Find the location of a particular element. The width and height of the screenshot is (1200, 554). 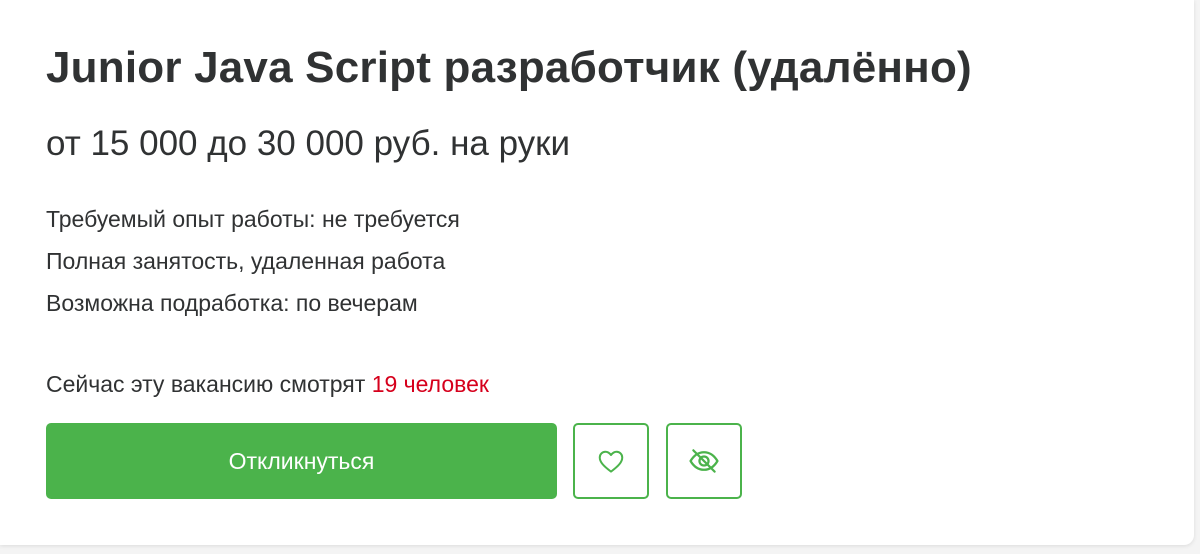

eye-off-icon is located at coordinates (704, 461).